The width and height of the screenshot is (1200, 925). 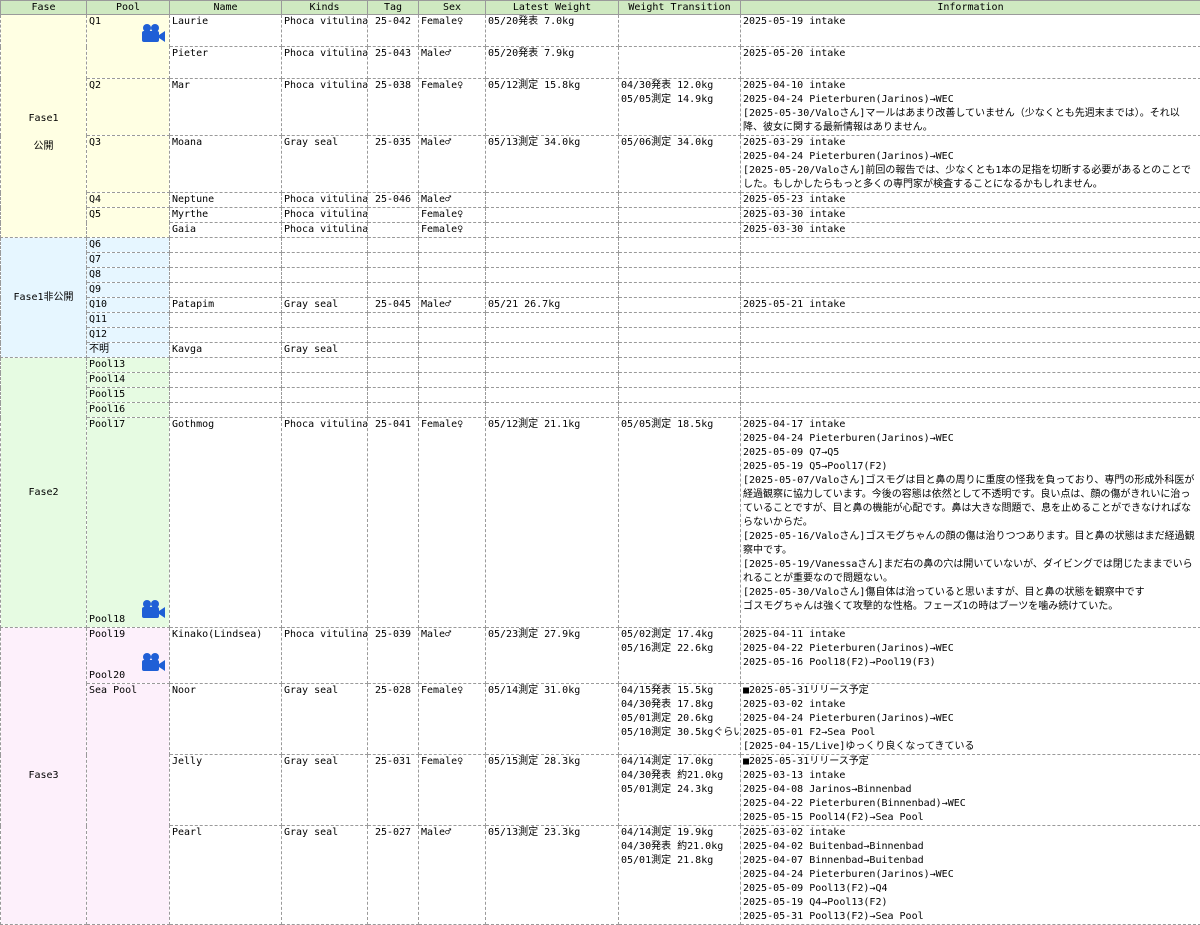 What do you see at coordinates (393, 719) in the screenshot?
I see `tag-cell: 25-028` at bounding box center [393, 719].